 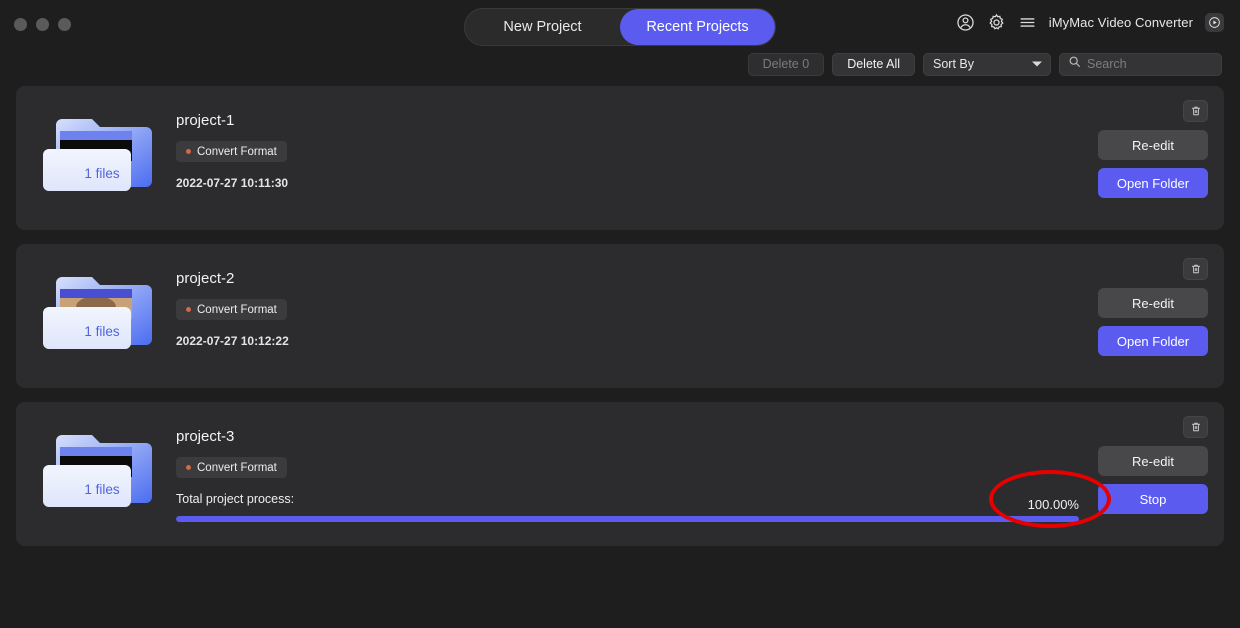 I want to click on list-toolbar: Delete 0 Delete All Sort By, so click(x=984, y=64).